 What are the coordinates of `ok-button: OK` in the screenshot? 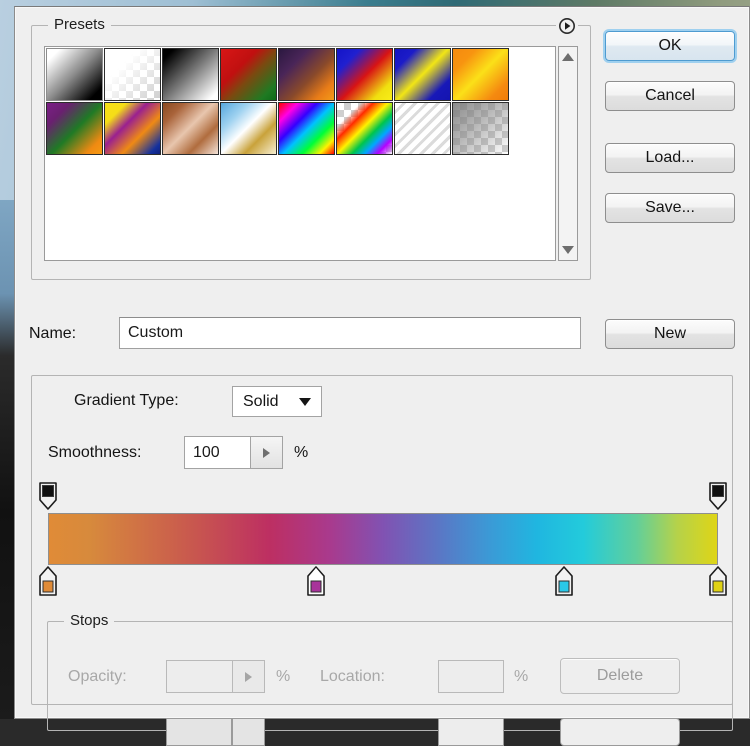 It's located at (670, 46).